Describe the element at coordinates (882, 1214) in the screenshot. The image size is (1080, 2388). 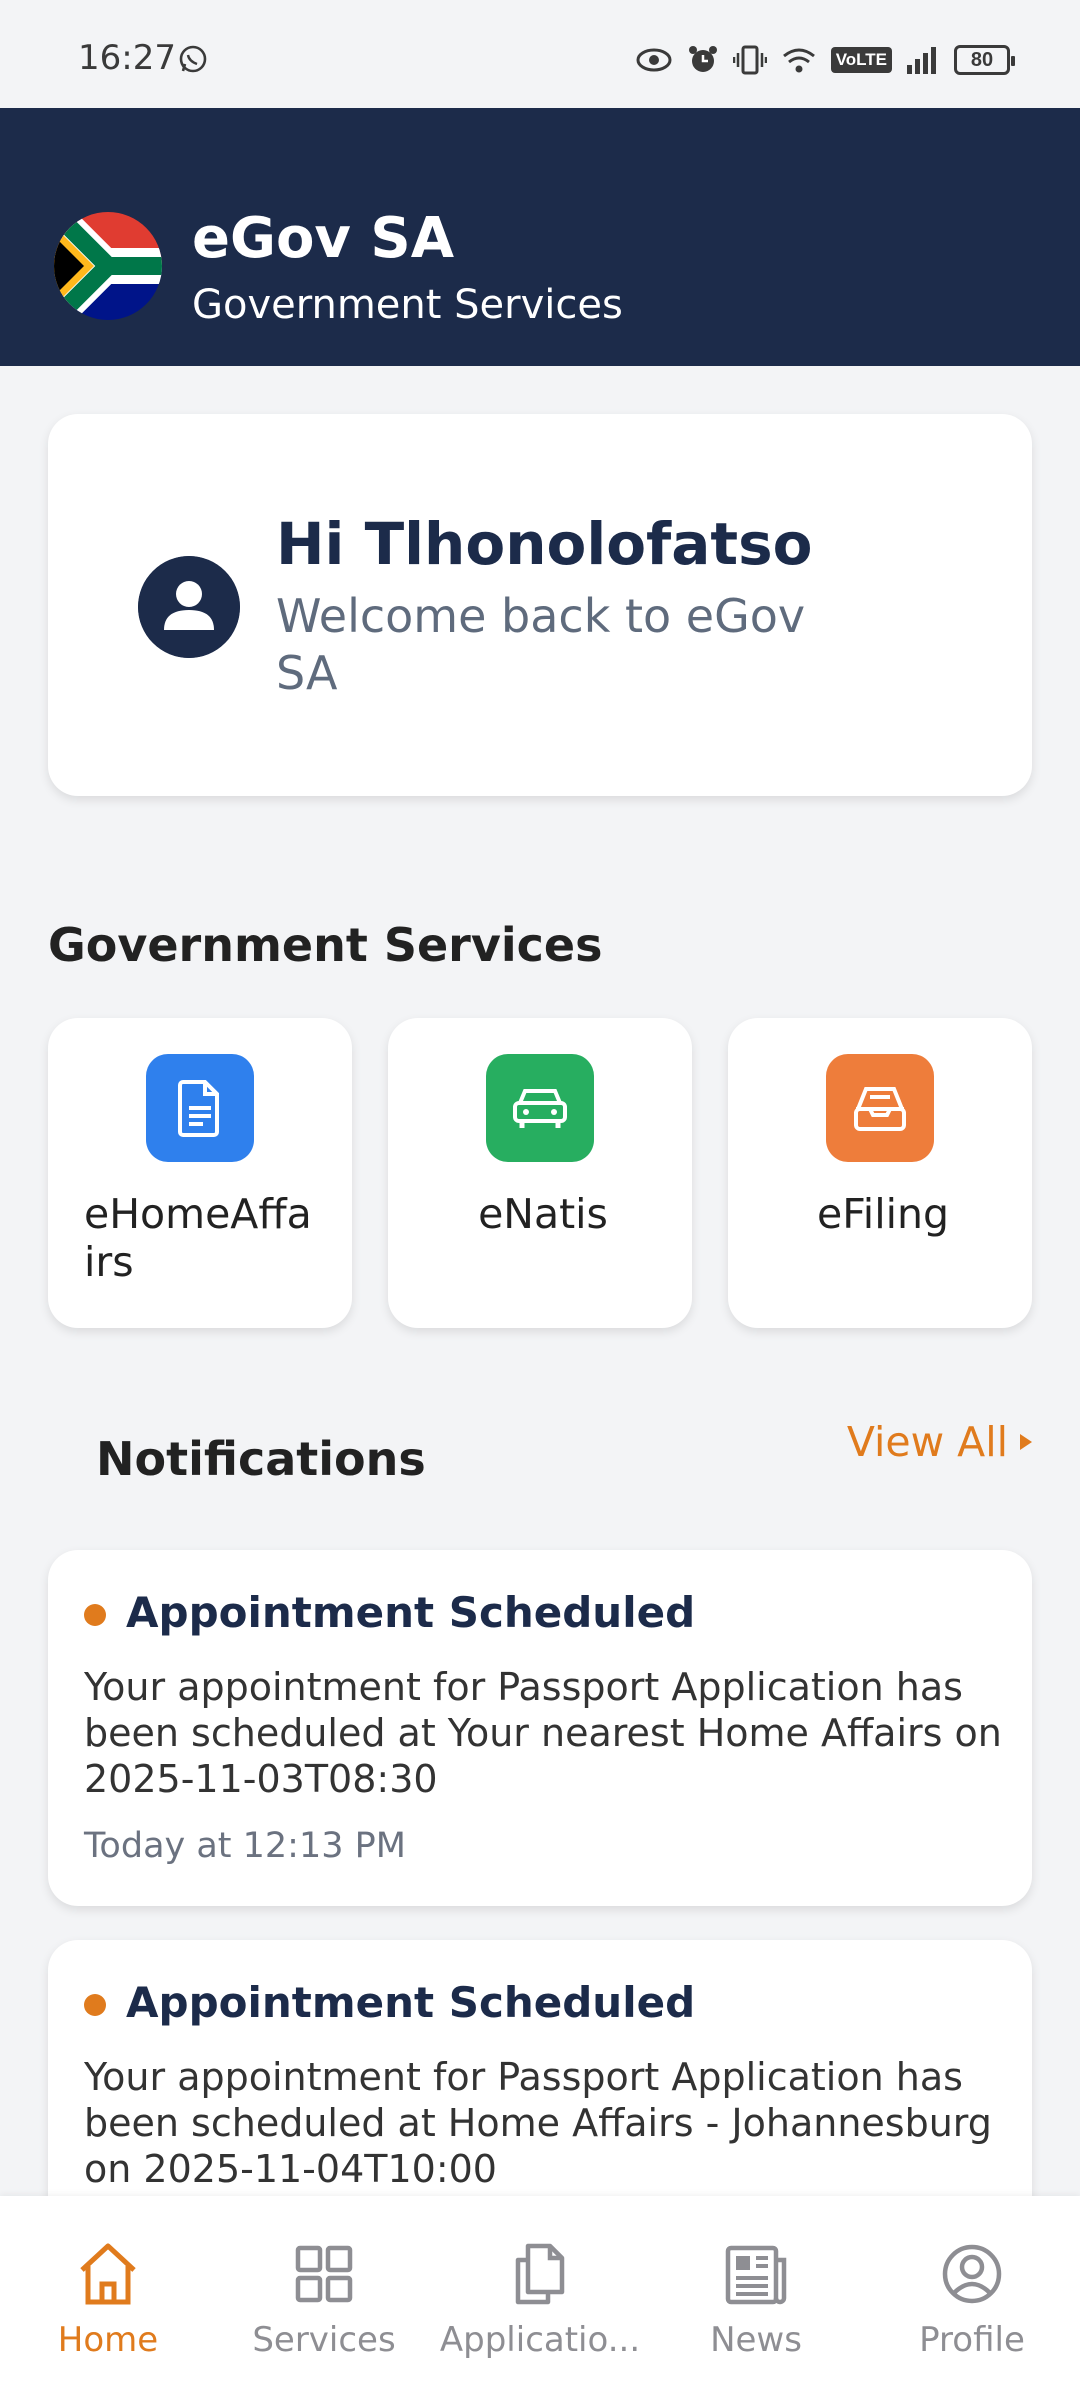
I see `service-label: eFiling` at that location.